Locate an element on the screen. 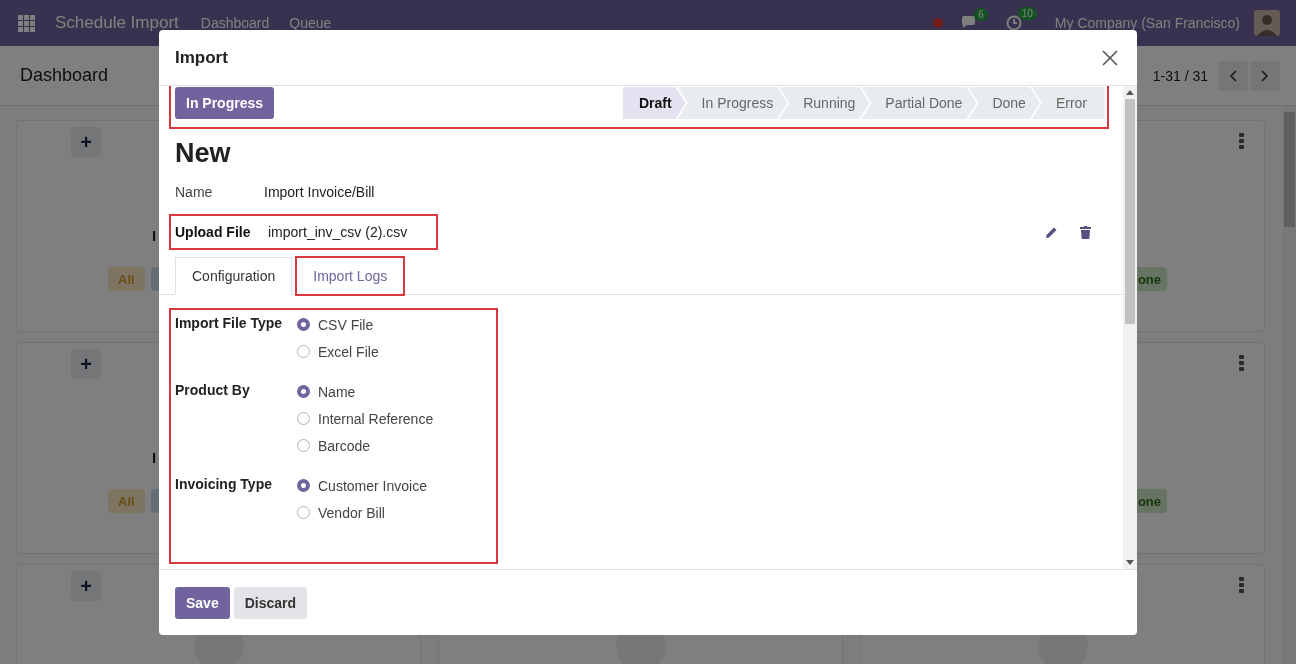  status-dot-icon is located at coordinates (938, 23).